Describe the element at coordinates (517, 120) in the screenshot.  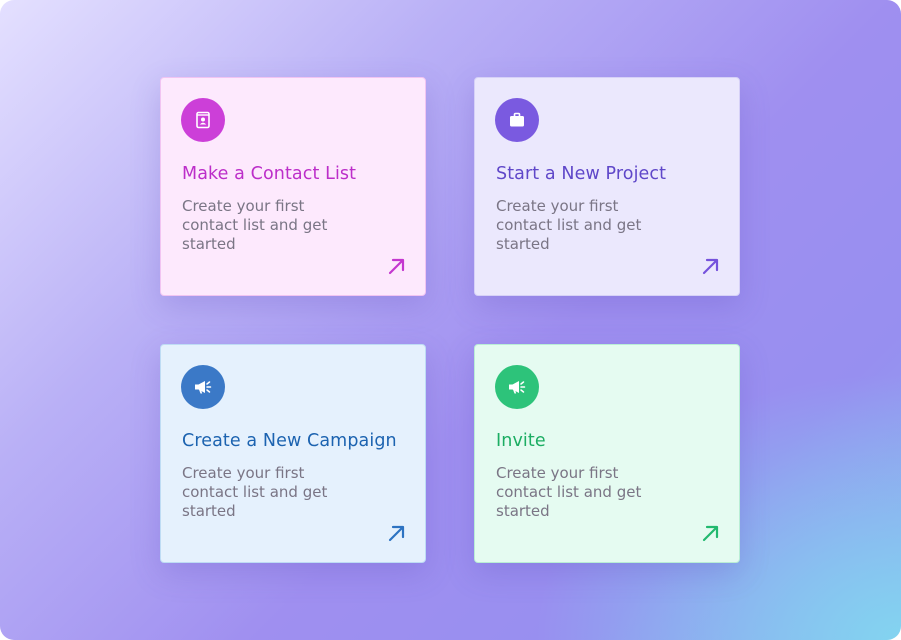
I see `briefcase-icon` at that location.